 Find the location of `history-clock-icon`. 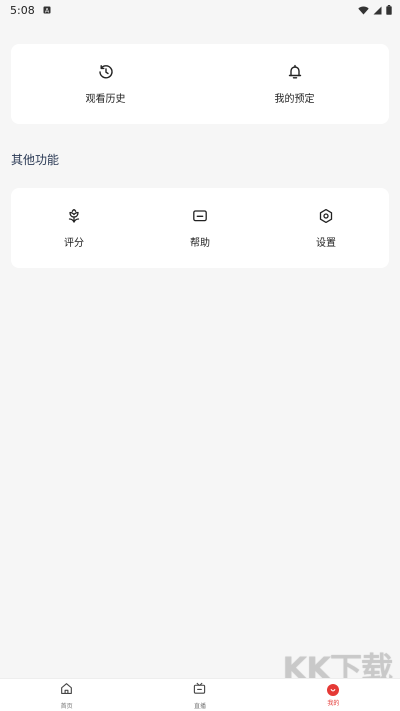

history-clock-icon is located at coordinates (106, 72).